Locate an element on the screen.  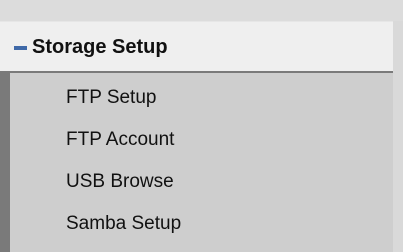
menu-item-label: FTP Account is located at coordinates (120, 139).